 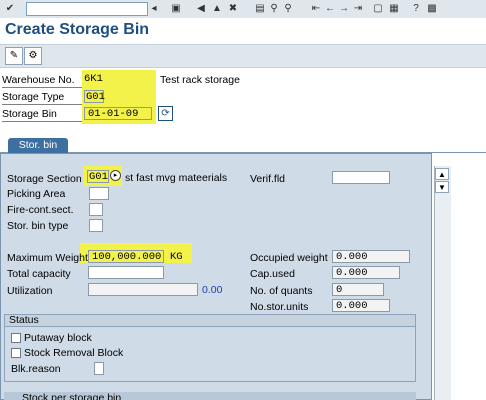 What do you see at coordinates (14, 56) in the screenshot?
I see `edit-pencil-icon: ✎` at bounding box center [14, 56].